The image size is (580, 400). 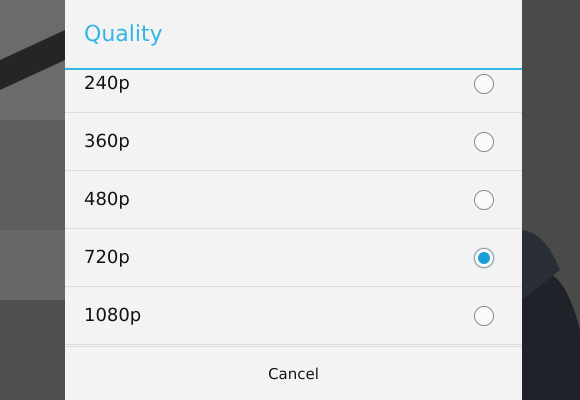 I want to click on option-label: 1080p, so click(x=113, y=315).